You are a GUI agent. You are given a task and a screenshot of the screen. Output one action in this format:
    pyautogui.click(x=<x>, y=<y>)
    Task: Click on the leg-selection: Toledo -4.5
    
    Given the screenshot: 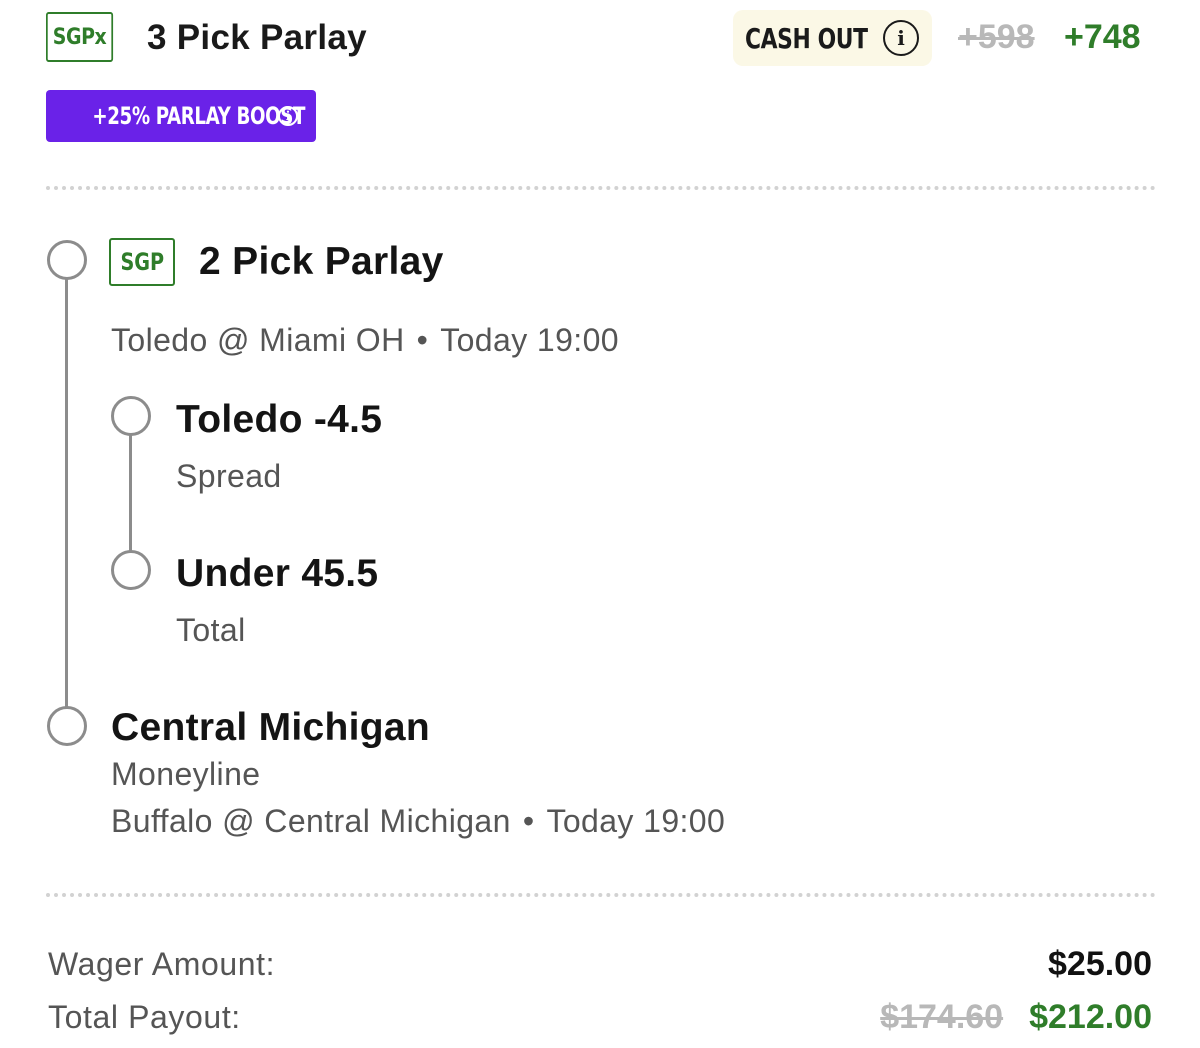 What is the action you would take?
    pyautogui.click(x=279, y=419)
    